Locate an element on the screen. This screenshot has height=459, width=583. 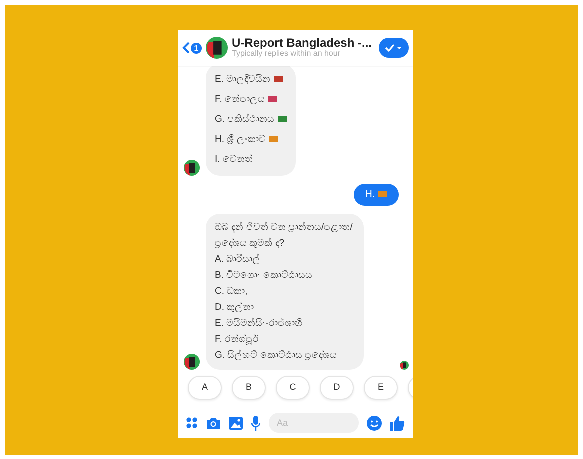
chat-subtitle: Typically replies within an hour is located at coordinates (286, 54).